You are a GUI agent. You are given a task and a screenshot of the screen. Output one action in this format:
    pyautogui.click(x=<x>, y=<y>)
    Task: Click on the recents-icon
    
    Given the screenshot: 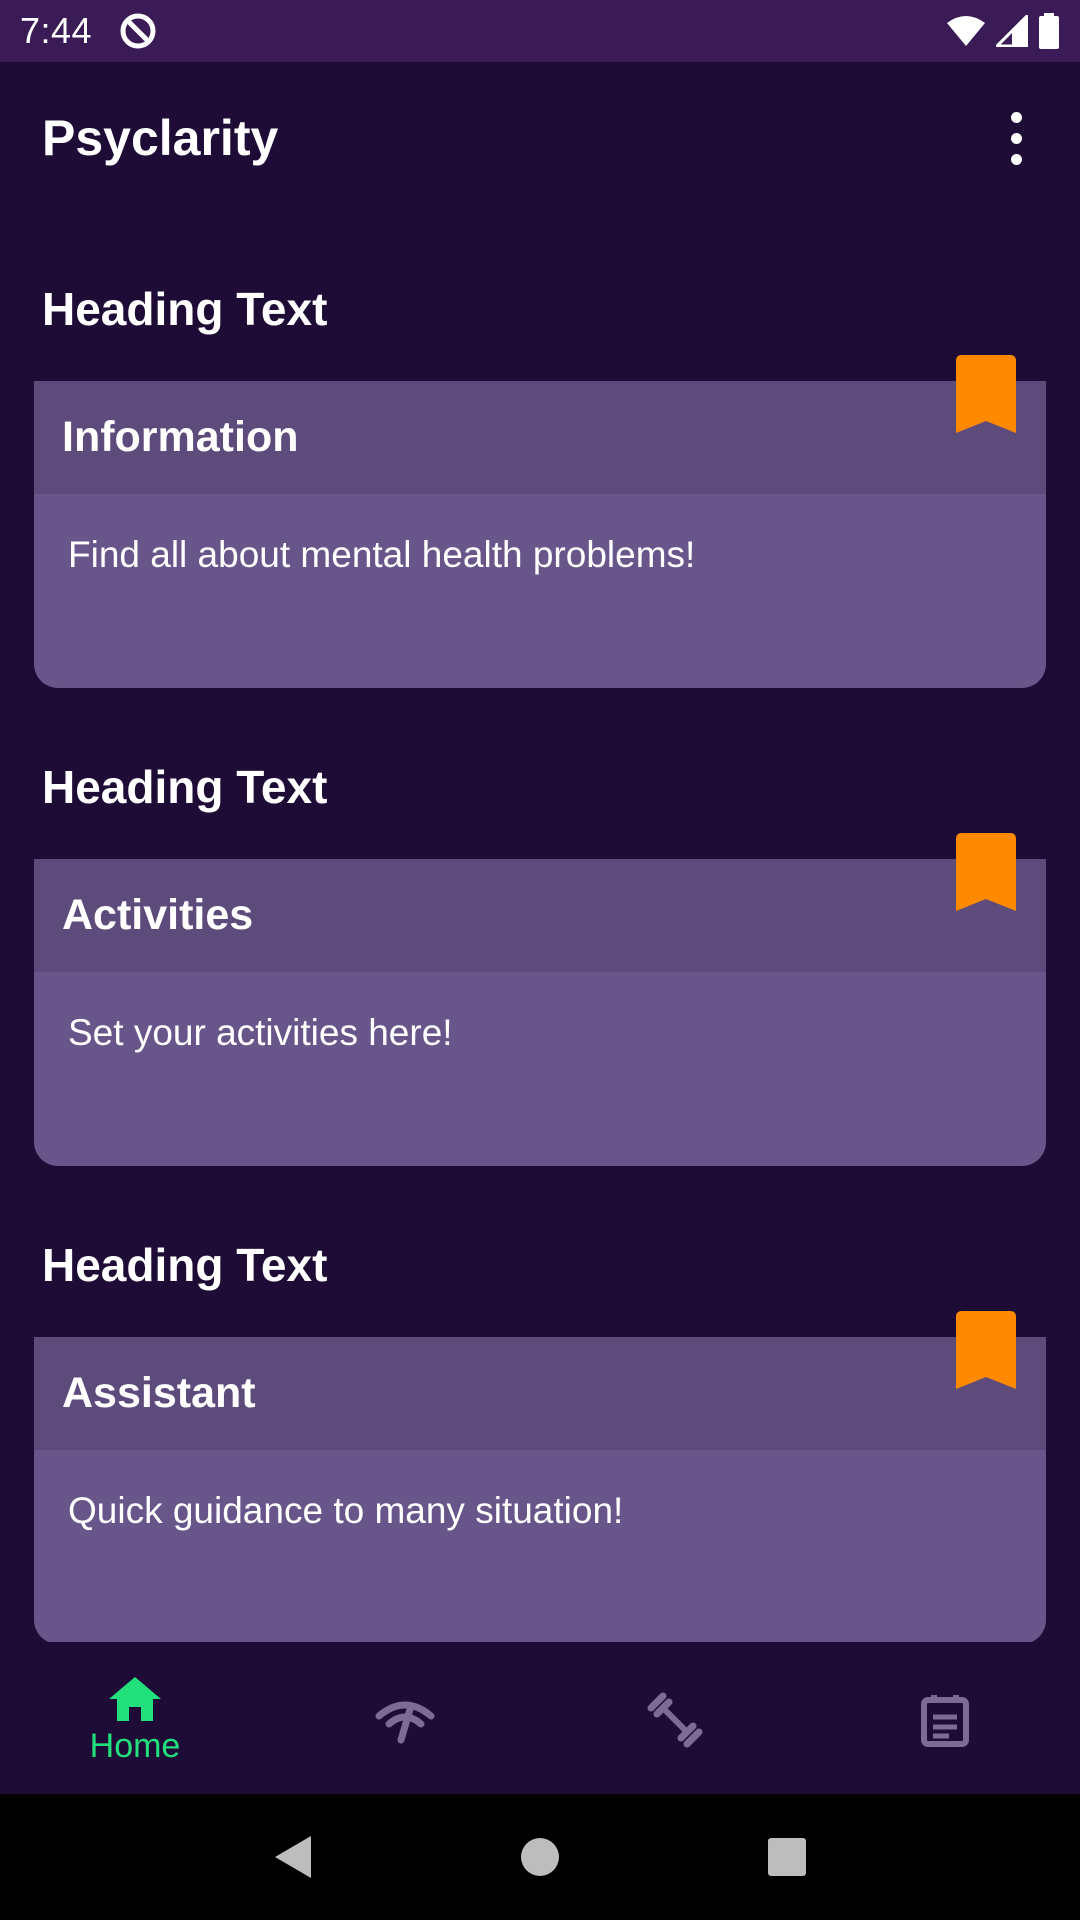 What is the action you would take?
    pyautogui.click(x=787, y=1857)
    